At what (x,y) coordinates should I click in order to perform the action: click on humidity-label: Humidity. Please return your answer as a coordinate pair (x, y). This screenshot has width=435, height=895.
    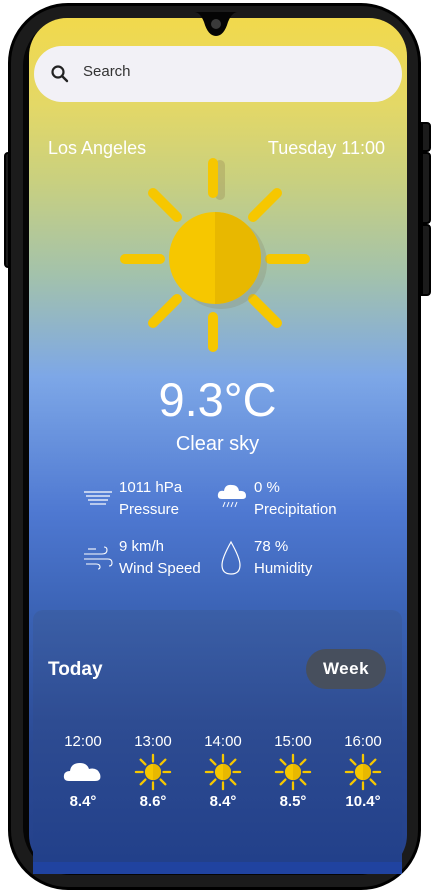
    Looking at the image, I should click on (283, 568).